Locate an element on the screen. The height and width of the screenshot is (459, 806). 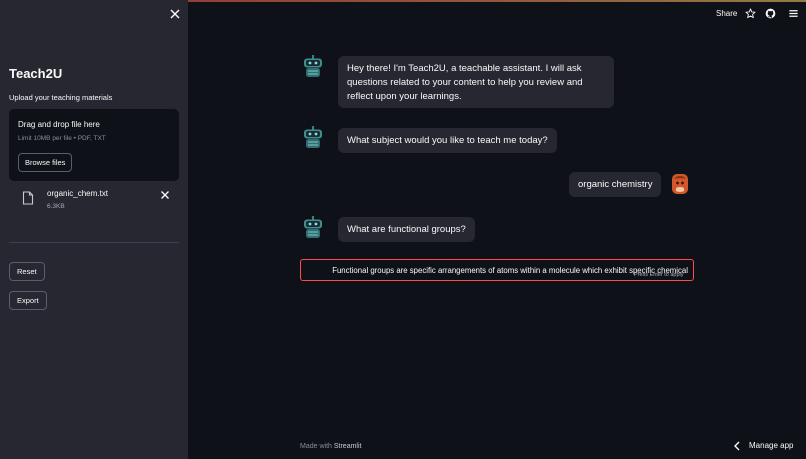
upload-label: Upload your teaching materials is located at coordinates (61, 97).